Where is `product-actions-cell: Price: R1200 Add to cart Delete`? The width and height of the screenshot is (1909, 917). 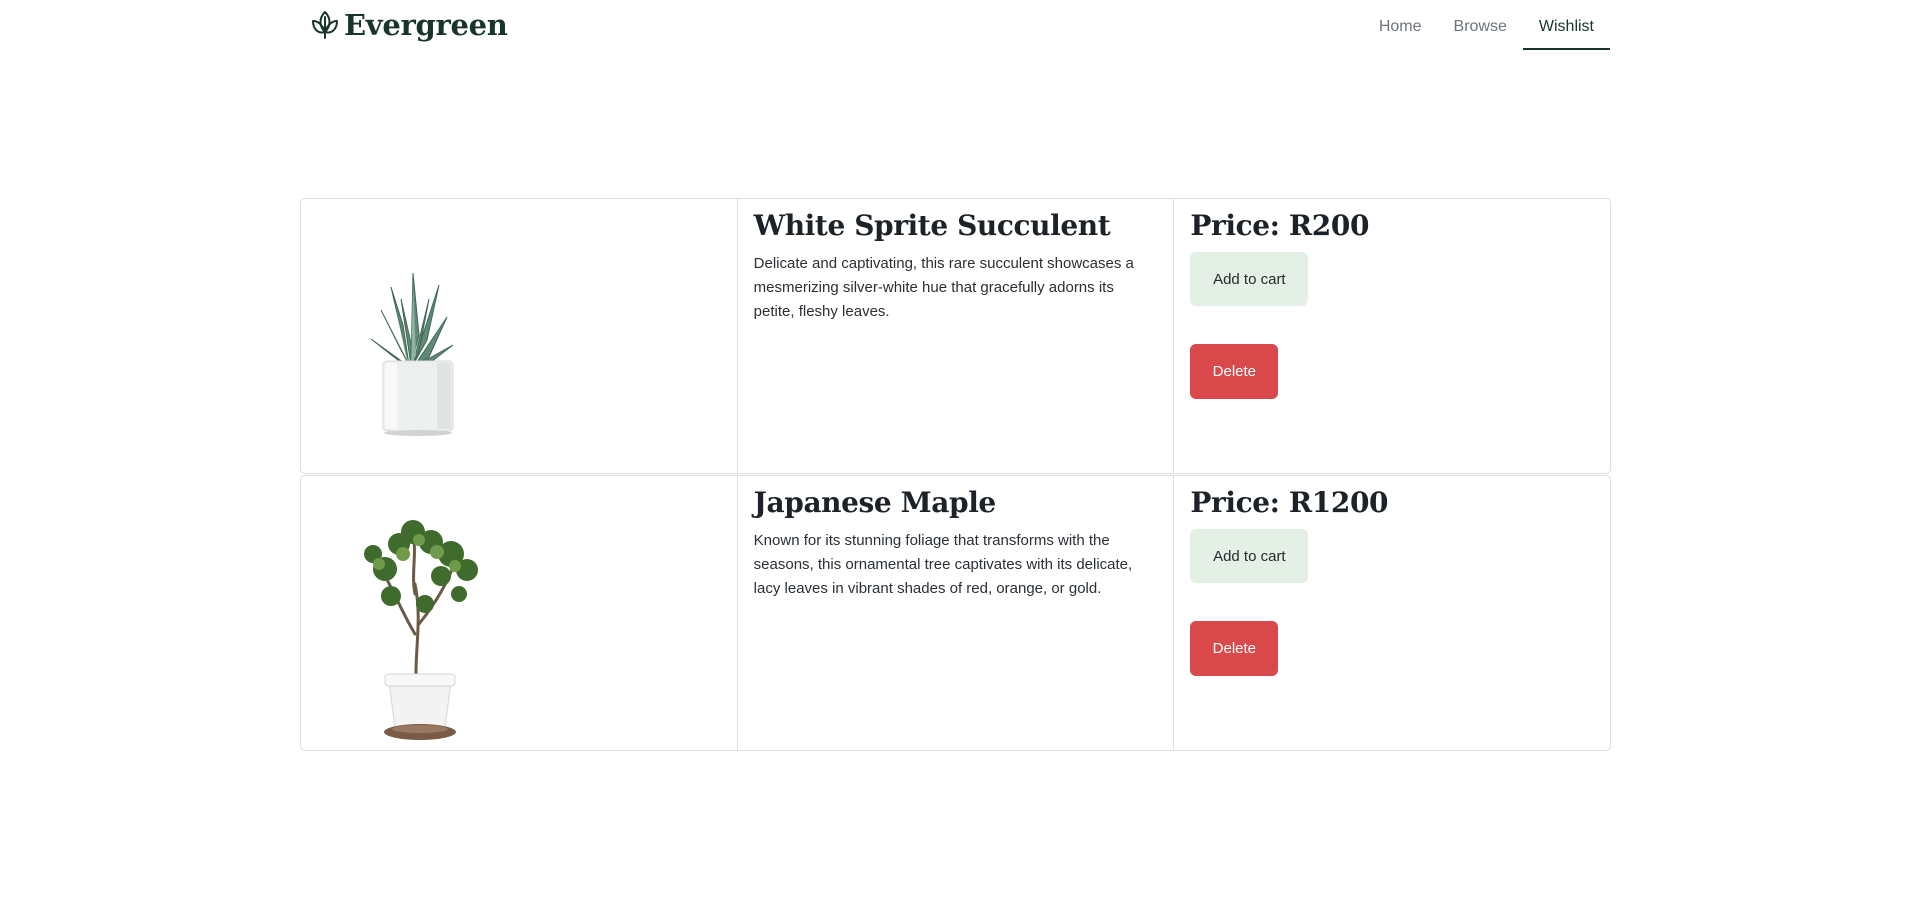 product-actions-cell: Price: R1200 Add to cart Delete is located at coordinates (1391, 613).